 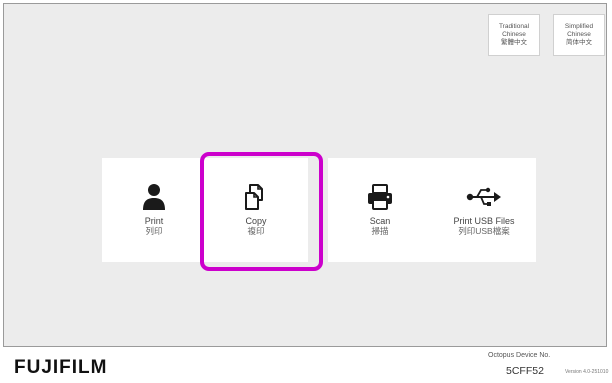 I want to click on traditional-chinese-button: Traditional Chinese 繁體中文, so click(x=514, y=35).